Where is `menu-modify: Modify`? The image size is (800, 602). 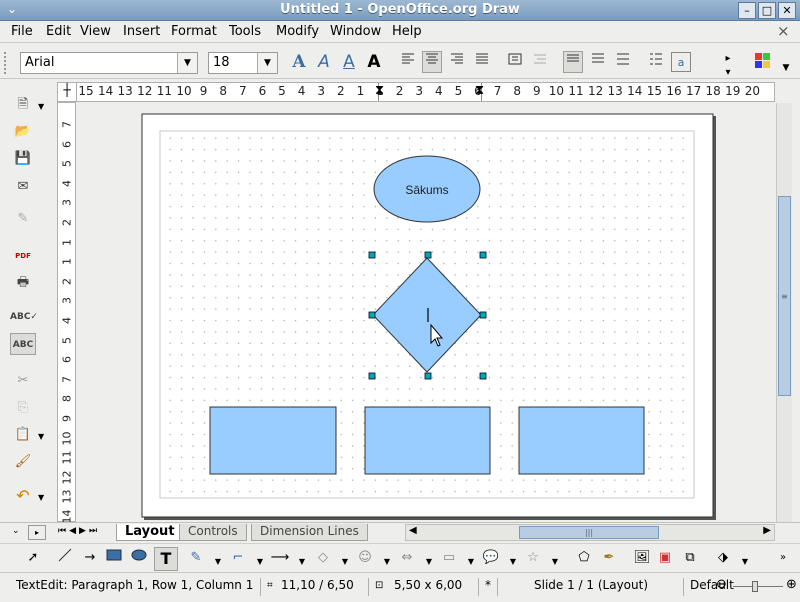
menu-modify: Modify is located at coordinates (297, 31).